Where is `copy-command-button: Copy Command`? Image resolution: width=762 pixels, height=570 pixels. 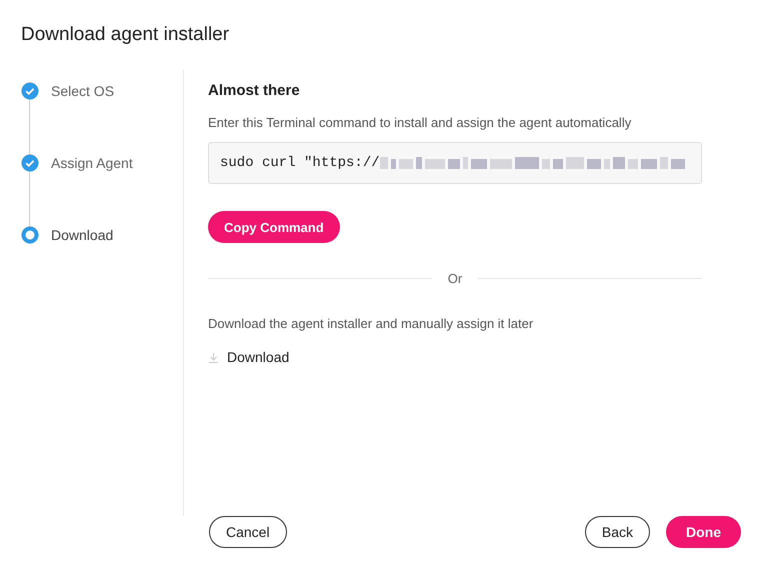 copy-command-button: Copy Command is located at coordinates (274, 227).